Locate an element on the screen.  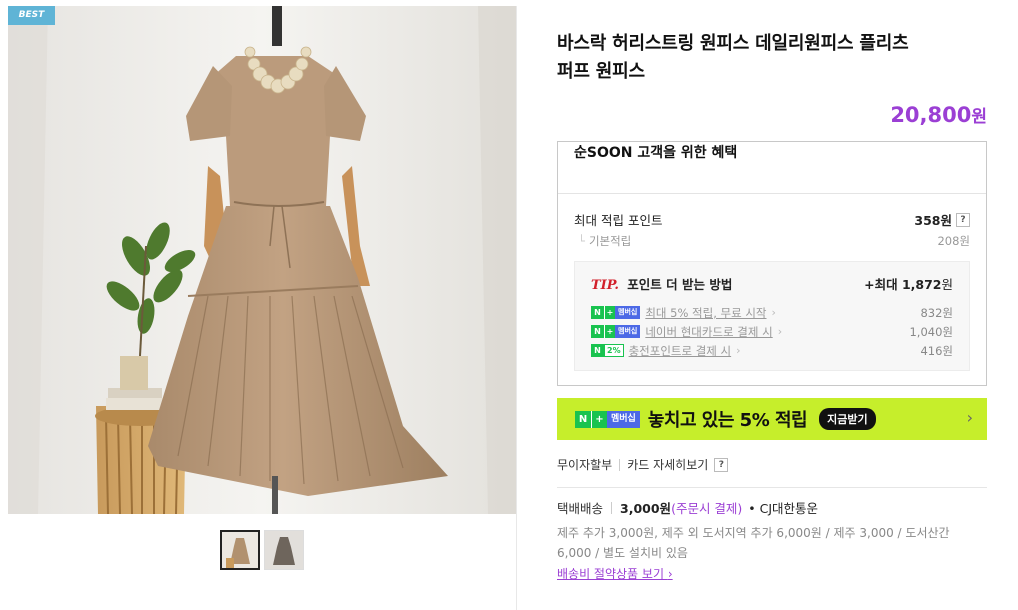
tip-max-unit: 원 is located at coordinates (947, 284).